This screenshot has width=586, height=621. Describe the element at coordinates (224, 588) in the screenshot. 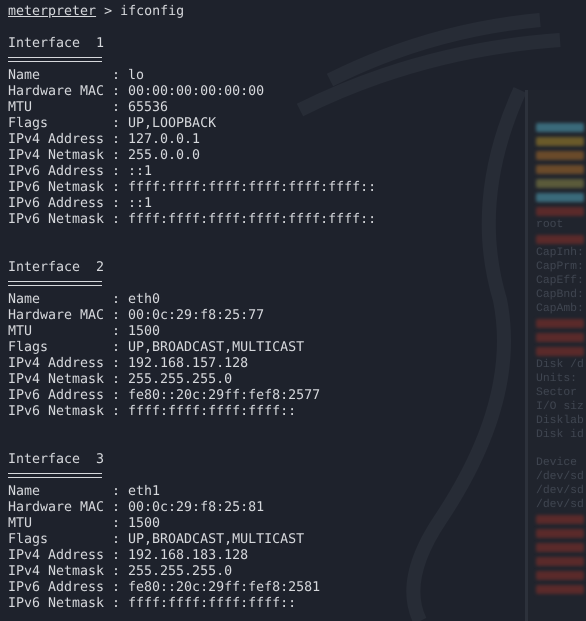

I see `field-value: fe80::20c:29ff:fef8:2581` at that location.